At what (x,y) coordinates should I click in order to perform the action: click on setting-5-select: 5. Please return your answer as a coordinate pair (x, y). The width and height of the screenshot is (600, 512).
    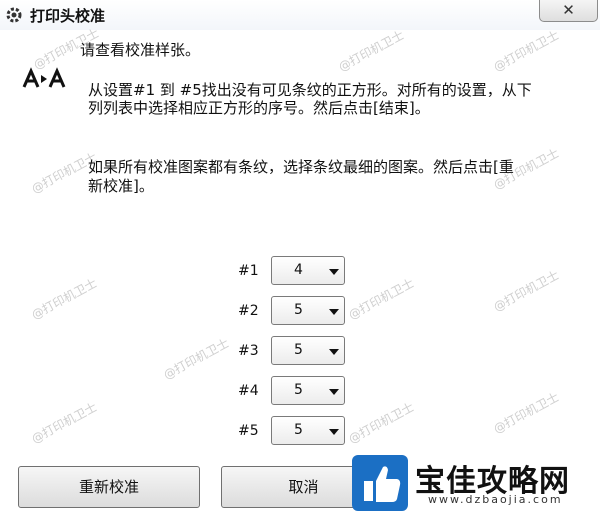
    Looking at the image, I should click on (308, 430).